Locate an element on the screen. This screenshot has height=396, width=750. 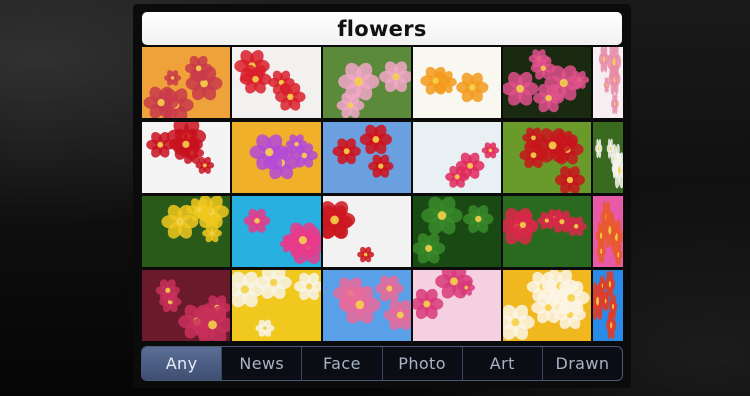
filter-news-button: News is located at coordinates (262, 363).